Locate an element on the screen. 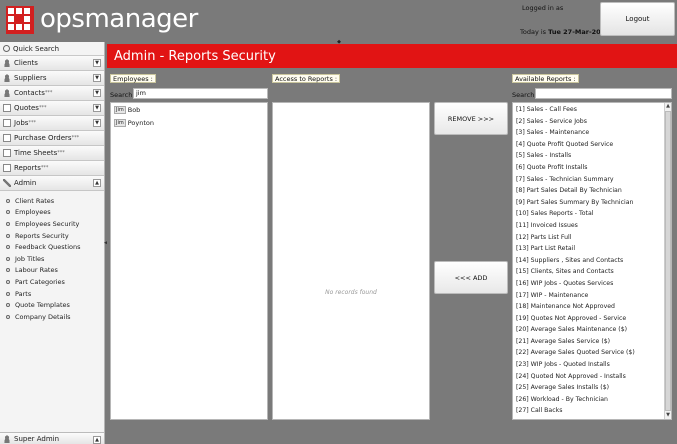 The width and height of the screenshot is (677, 444). sidebar-item-time-sheets: Time Sheets *** is located at coordinates (52, 153).